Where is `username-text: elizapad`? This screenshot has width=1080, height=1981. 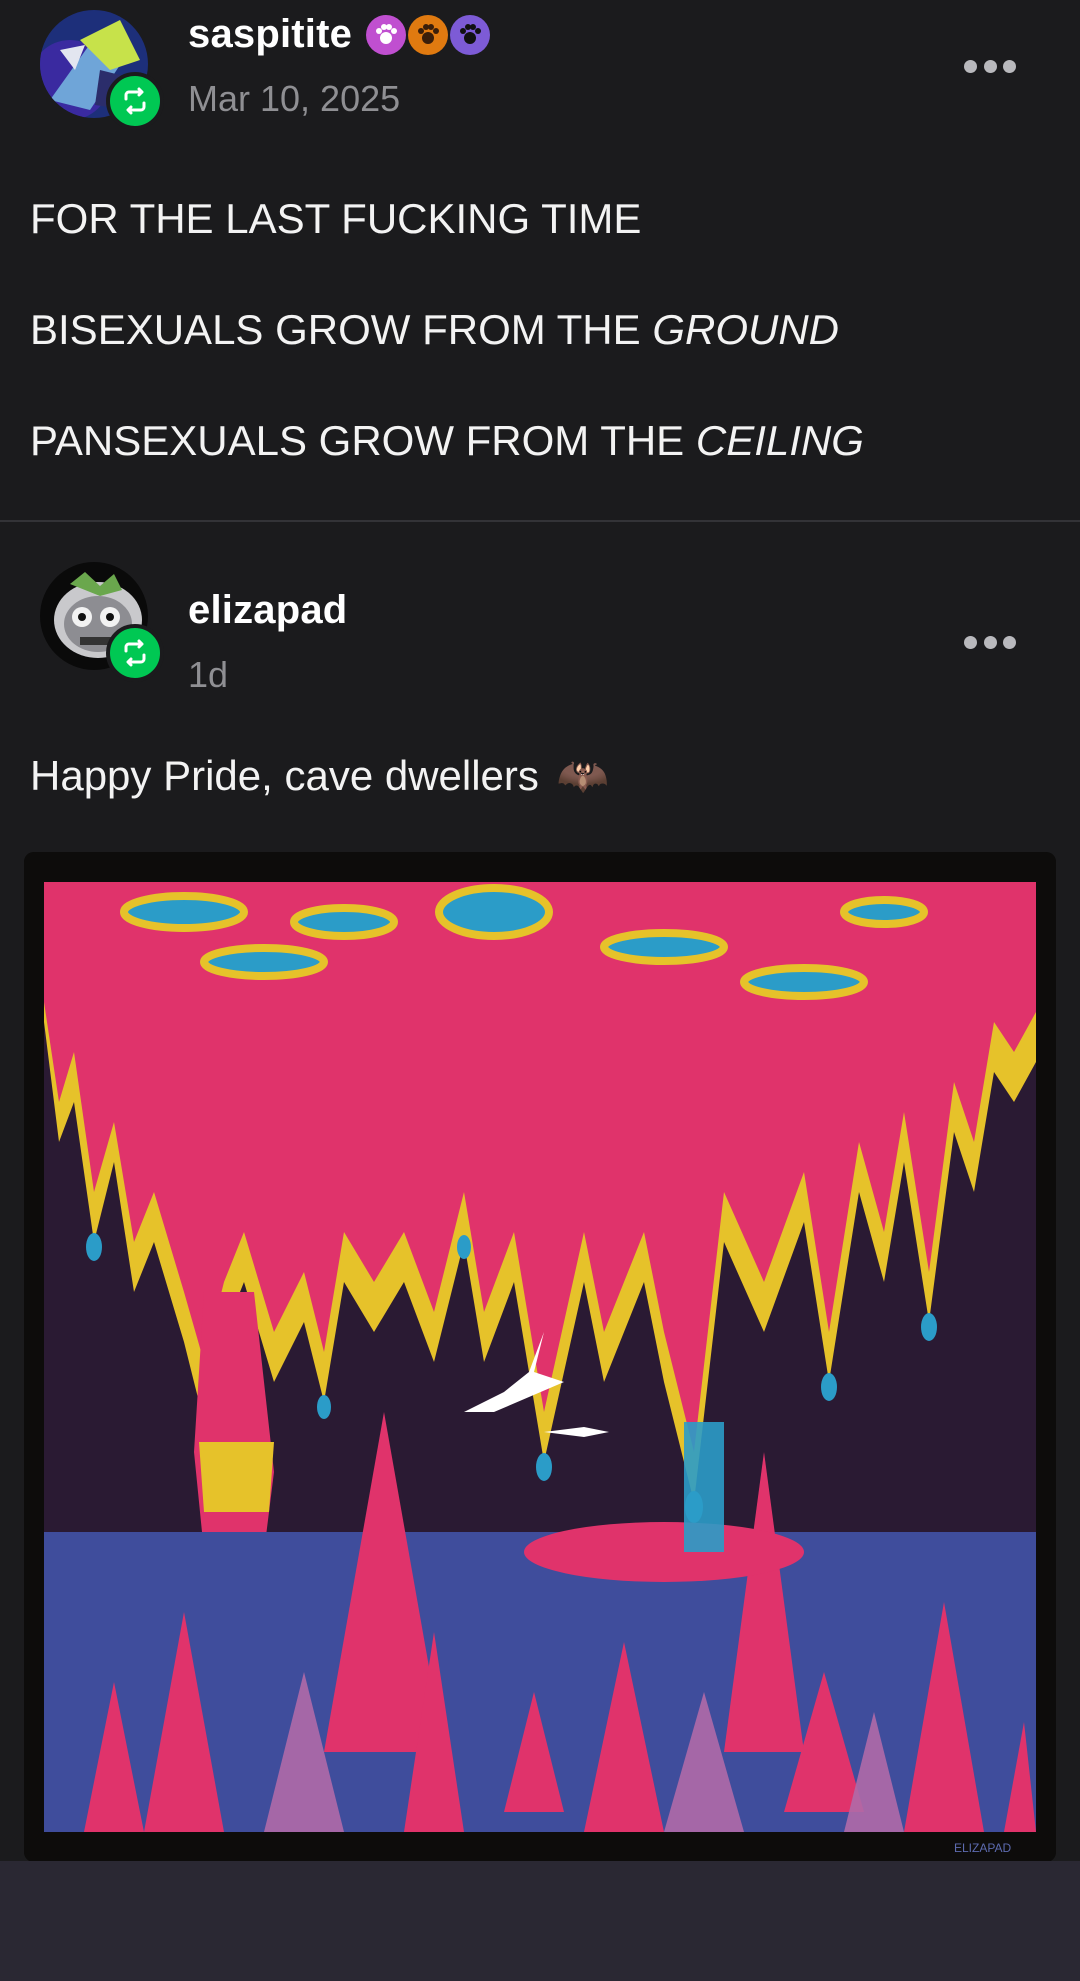 username-text: elizapad is located at coordinates (267, 610).